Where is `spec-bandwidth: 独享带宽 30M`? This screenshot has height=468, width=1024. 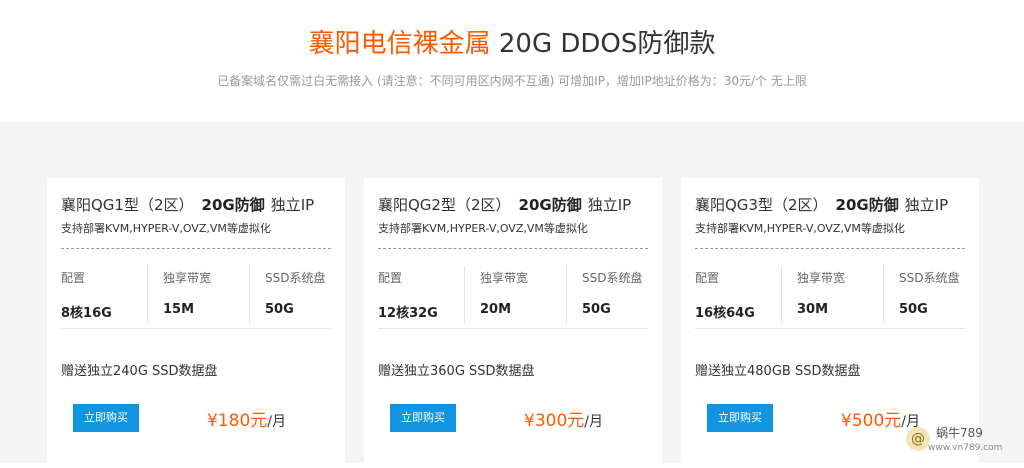
spec-bandwidth: 独享带宽 30M is located at coordinates (829, 295).